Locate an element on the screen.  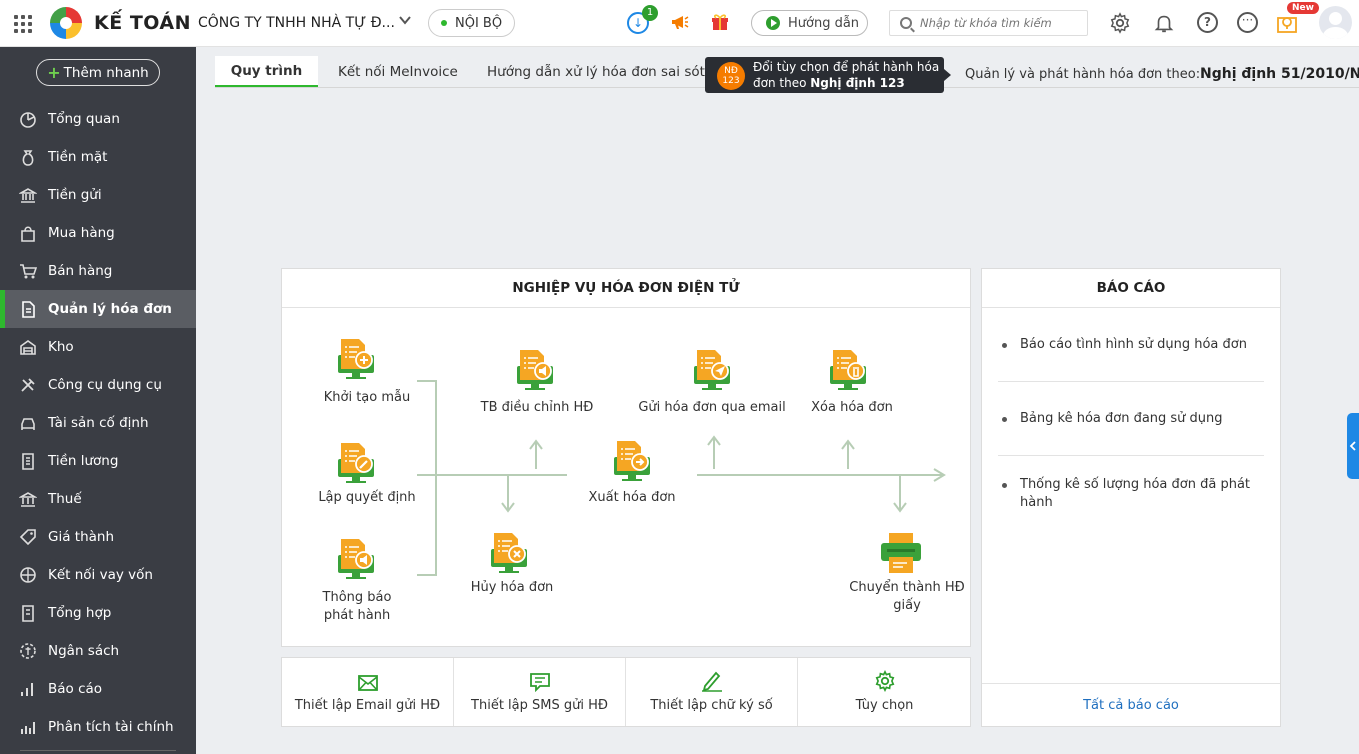
warehouse-icon is located at coordinates (28, 347).